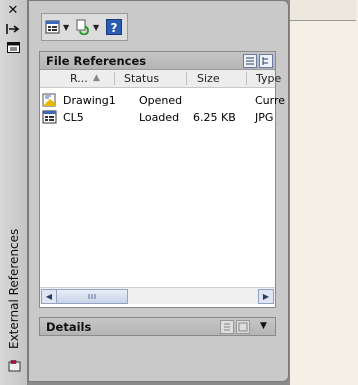 This screenshot has height=385, width=358. Describe the element at coordinates (14, 192) in the screenshot. I see `palette-title-strip: ✕ External References` at that location.